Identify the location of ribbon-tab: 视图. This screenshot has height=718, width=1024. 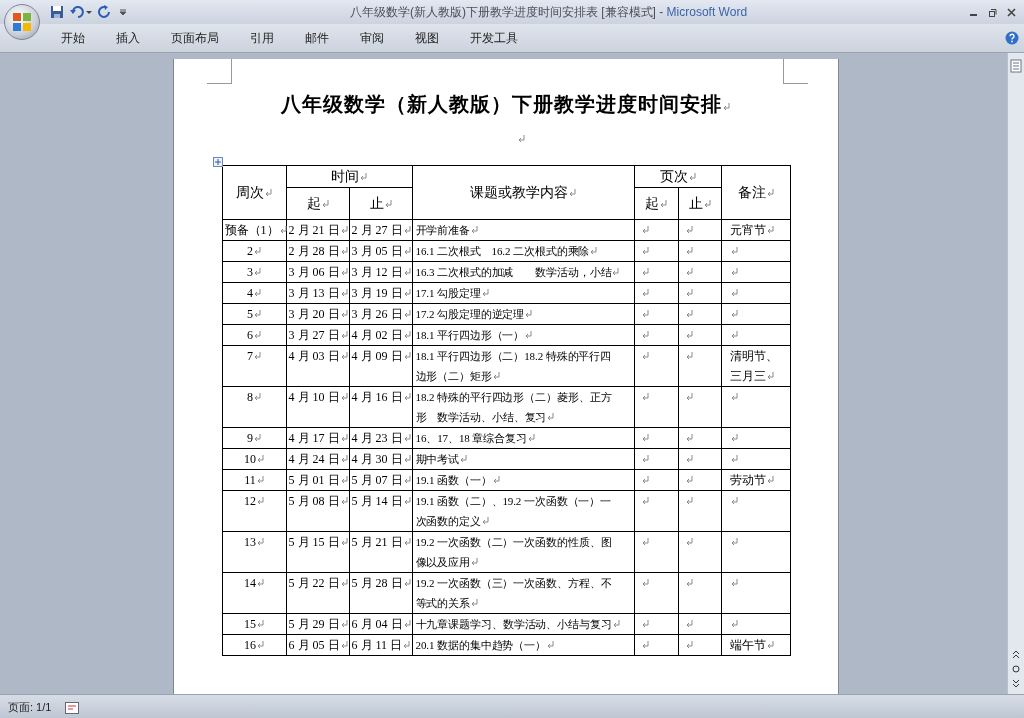
(427, 38).